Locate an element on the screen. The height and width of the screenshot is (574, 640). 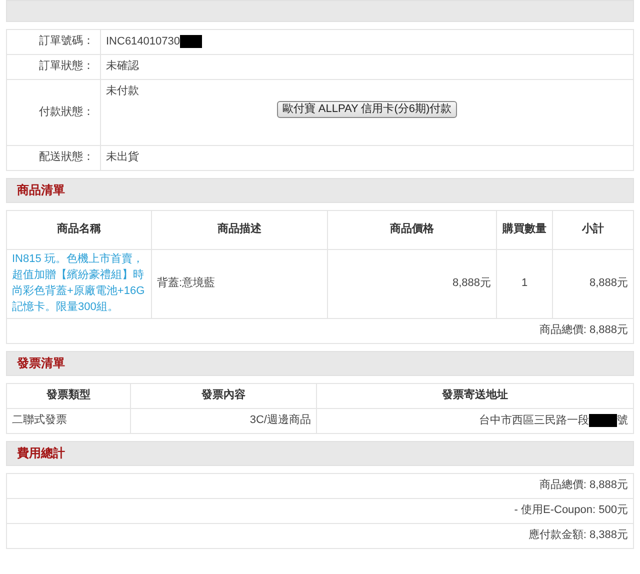
column-header: 商品價格 is located at coordinates (412, 229).